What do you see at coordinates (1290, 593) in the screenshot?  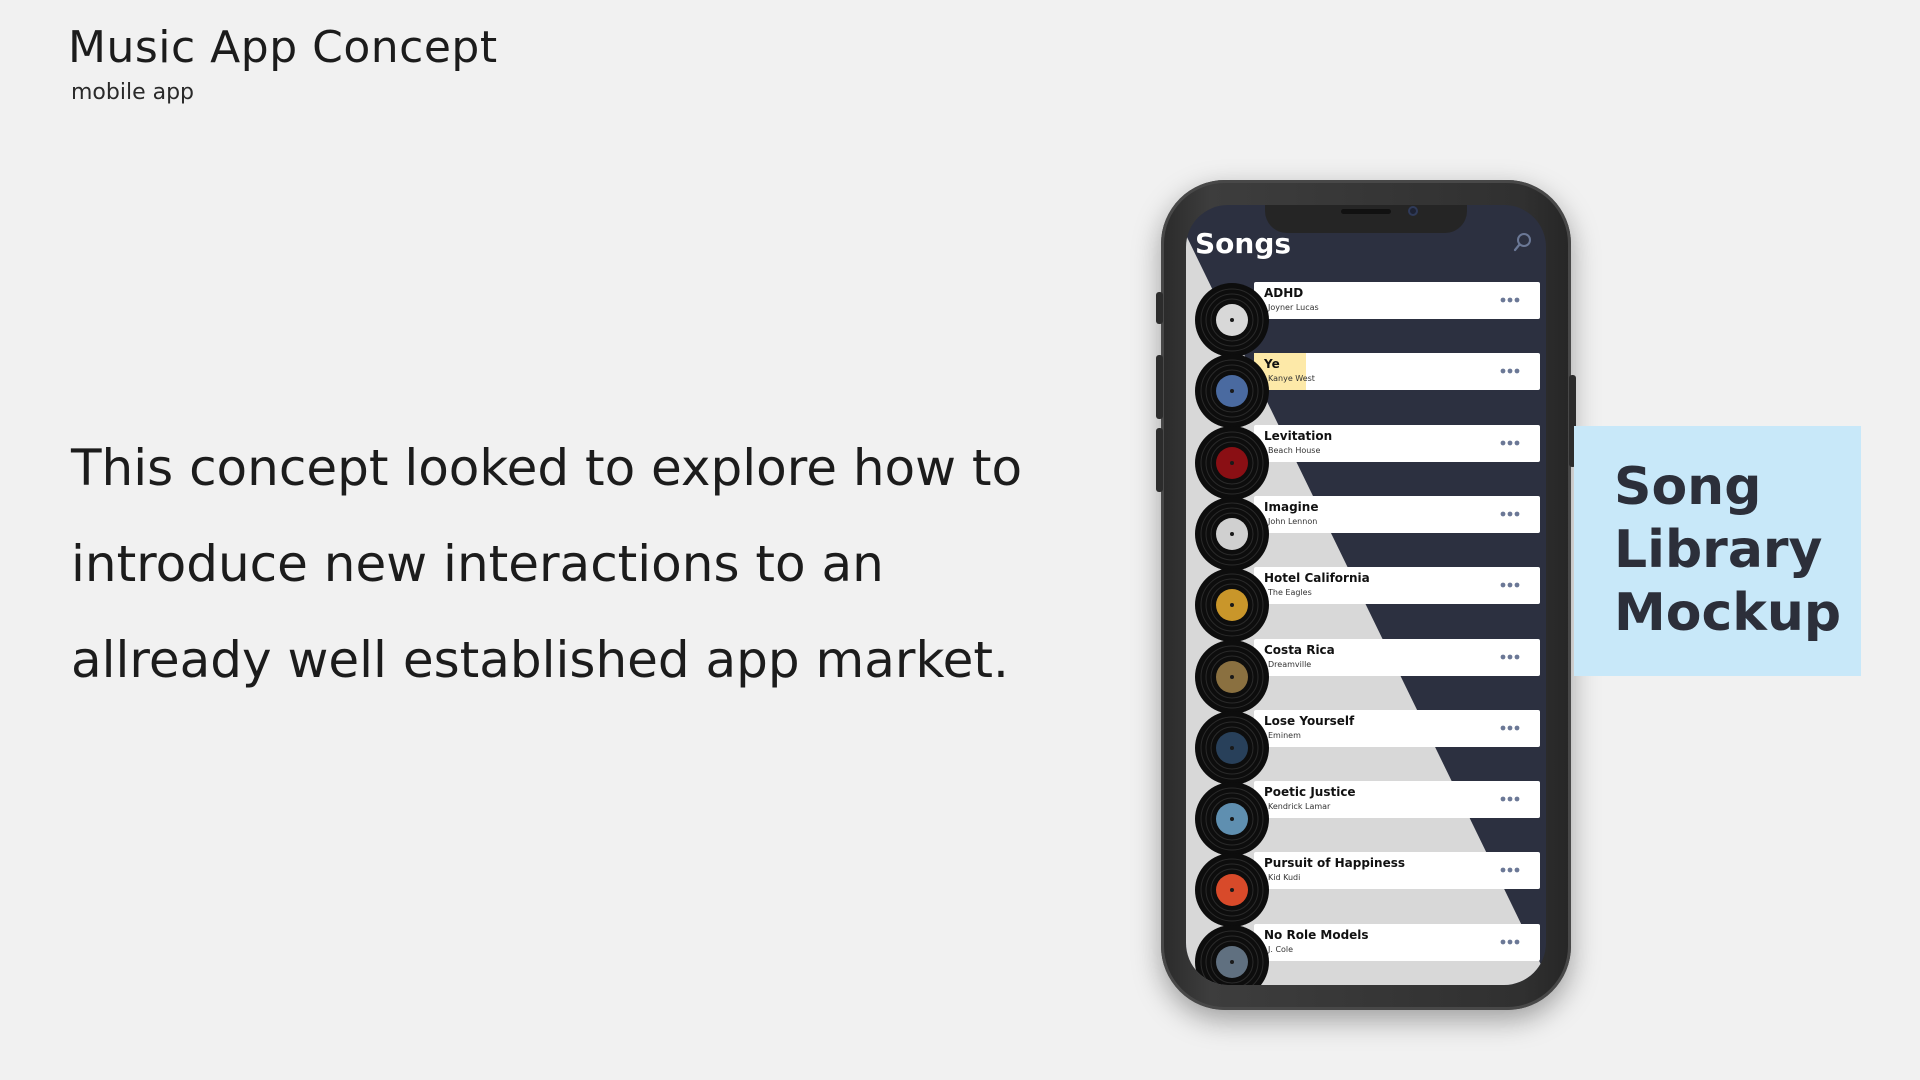 I see `song-artist: The Eagles` at bounding box center [1290, 593].